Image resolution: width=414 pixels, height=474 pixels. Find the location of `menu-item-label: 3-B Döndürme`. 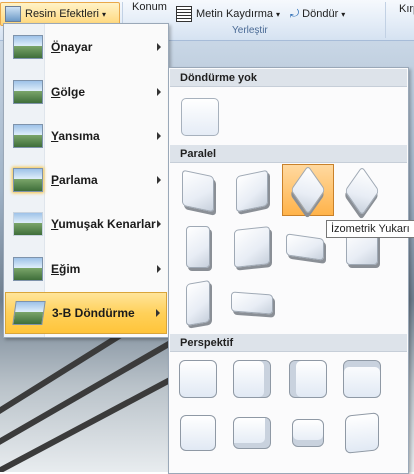

menu-item-label: 3-B Döndürme is located at coordinates (93, 313).